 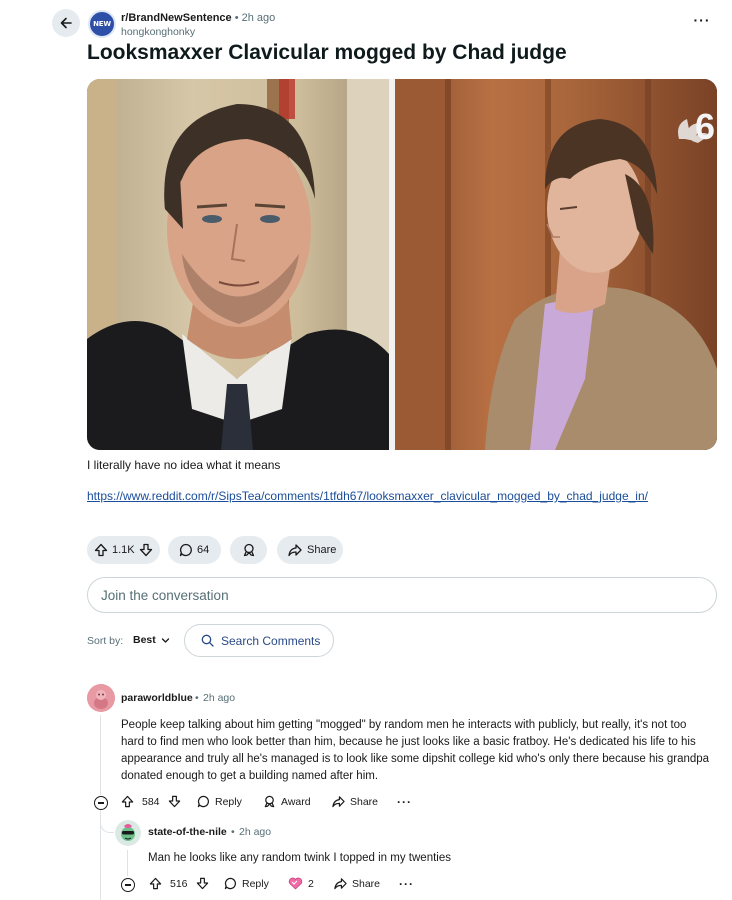 I want to click on subreddit-avatar: NEW, so click(x=102, y=24).